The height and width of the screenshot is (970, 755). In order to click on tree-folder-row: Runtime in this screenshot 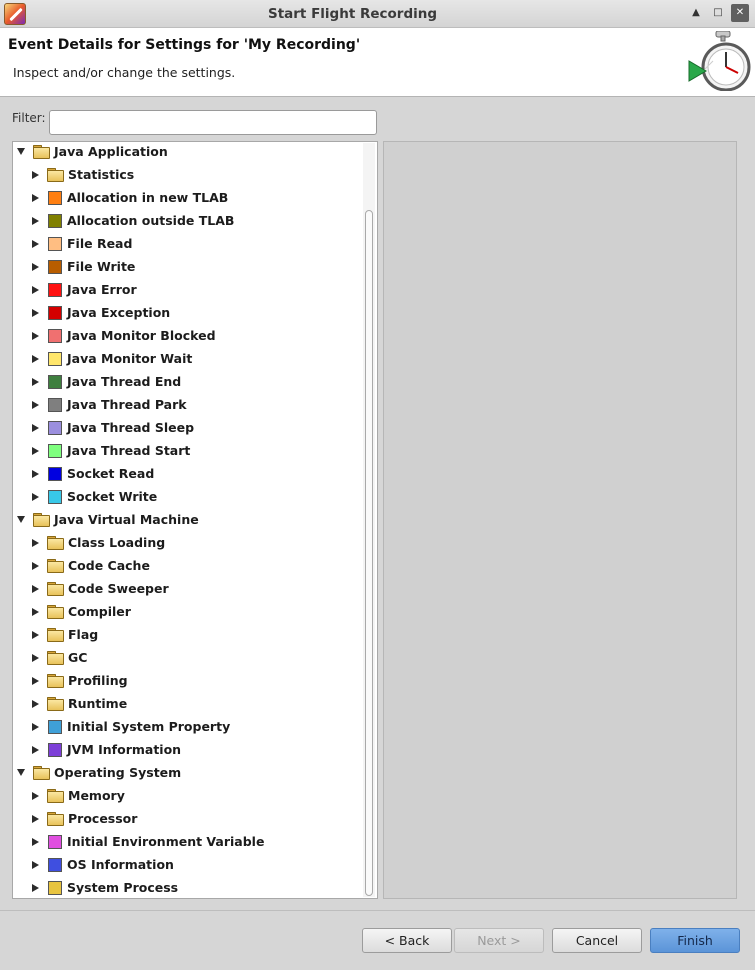, I will do `click(78, 703)`.